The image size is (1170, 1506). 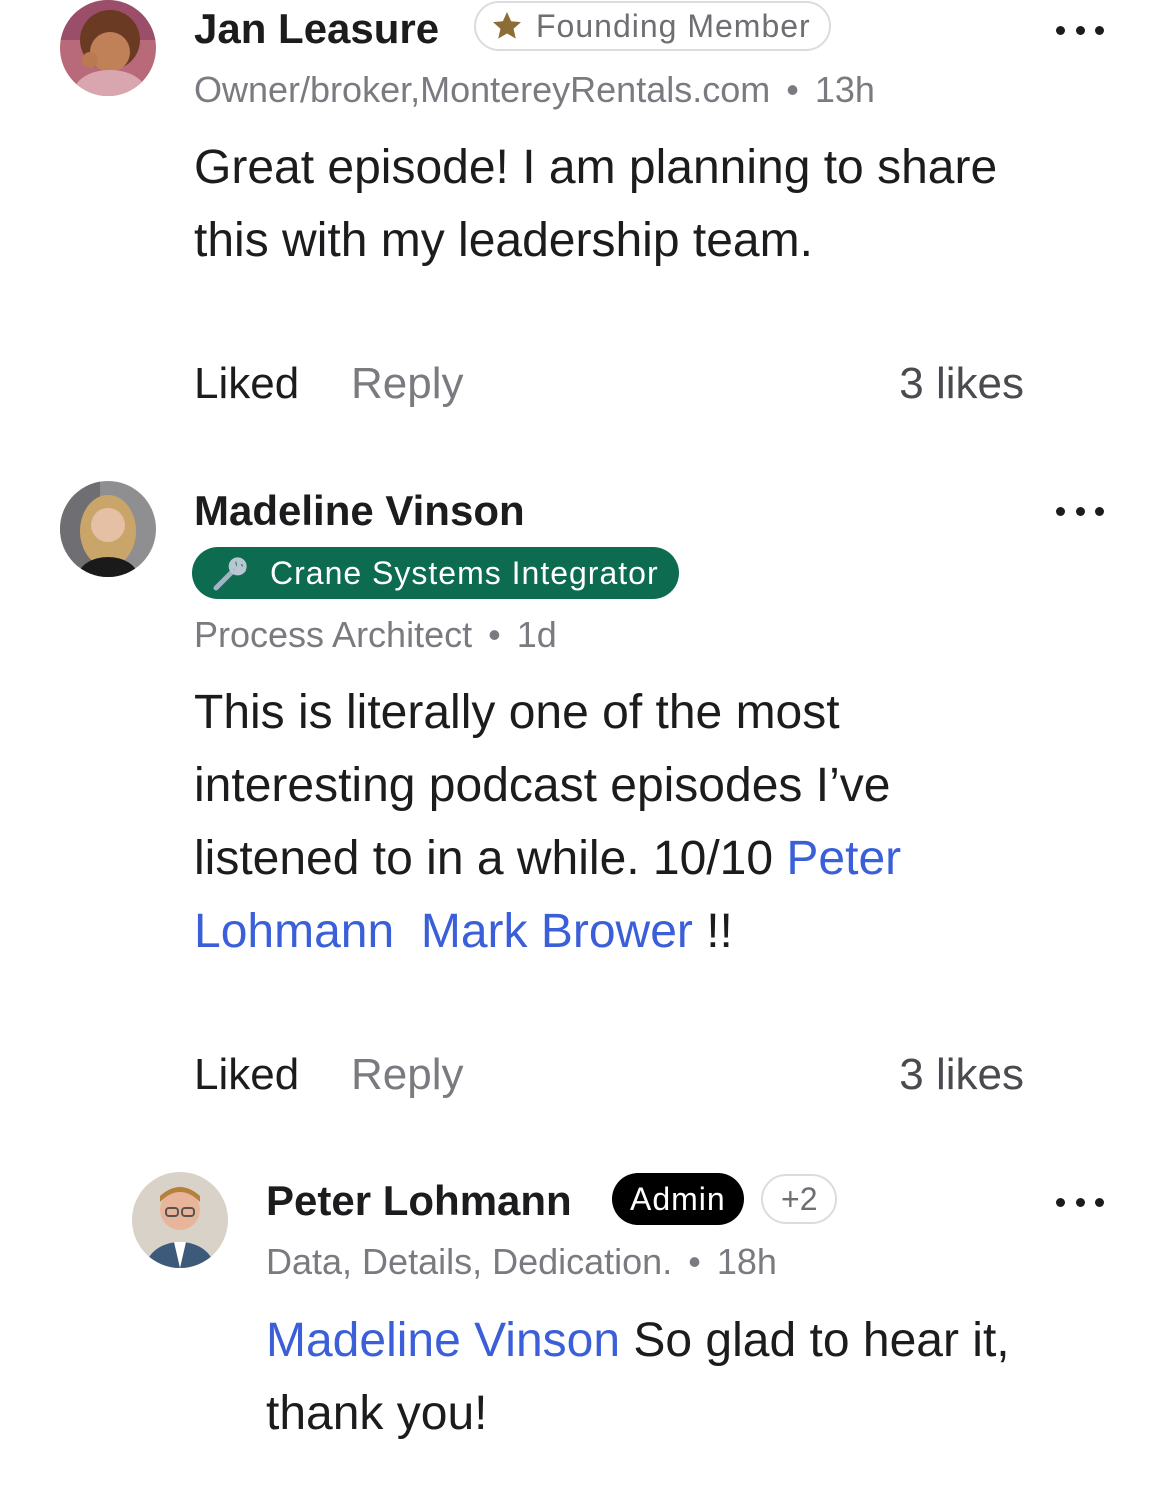 I want to click on badge-count-label: +2, so click(x=799, y=1198).